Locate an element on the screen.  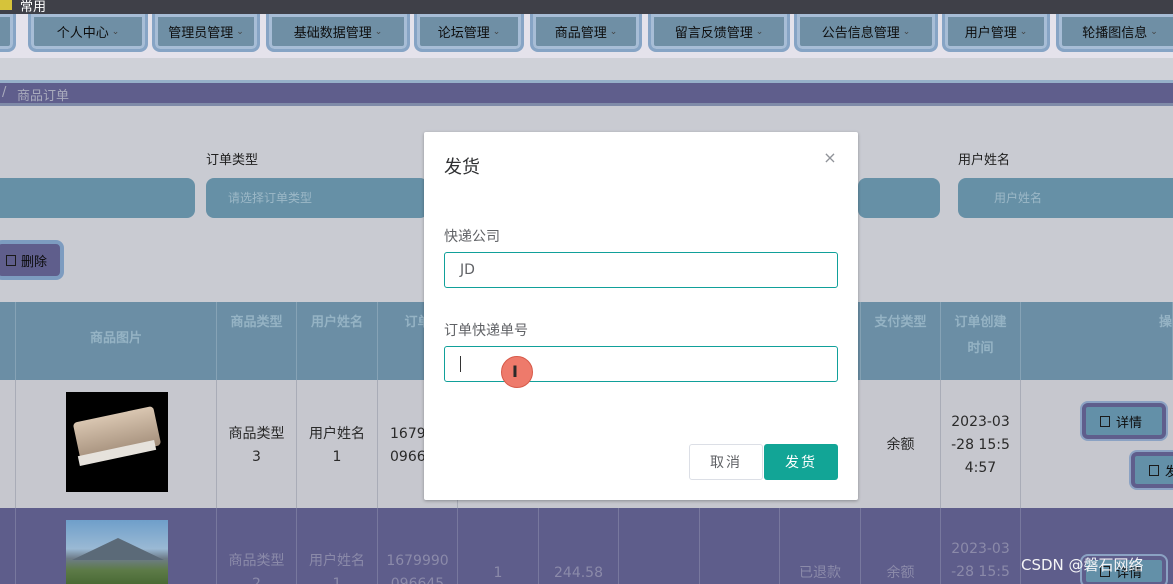
table-cell-partial is located at coordinates (8, 444).